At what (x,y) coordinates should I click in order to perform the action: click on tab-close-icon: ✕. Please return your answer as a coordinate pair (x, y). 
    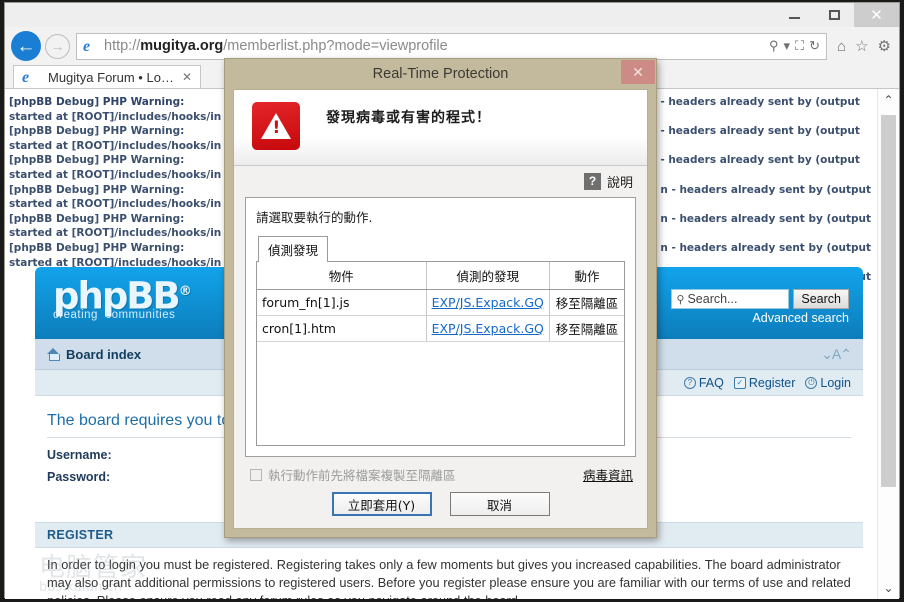
    Looking at the image, I should click on (187, 77).